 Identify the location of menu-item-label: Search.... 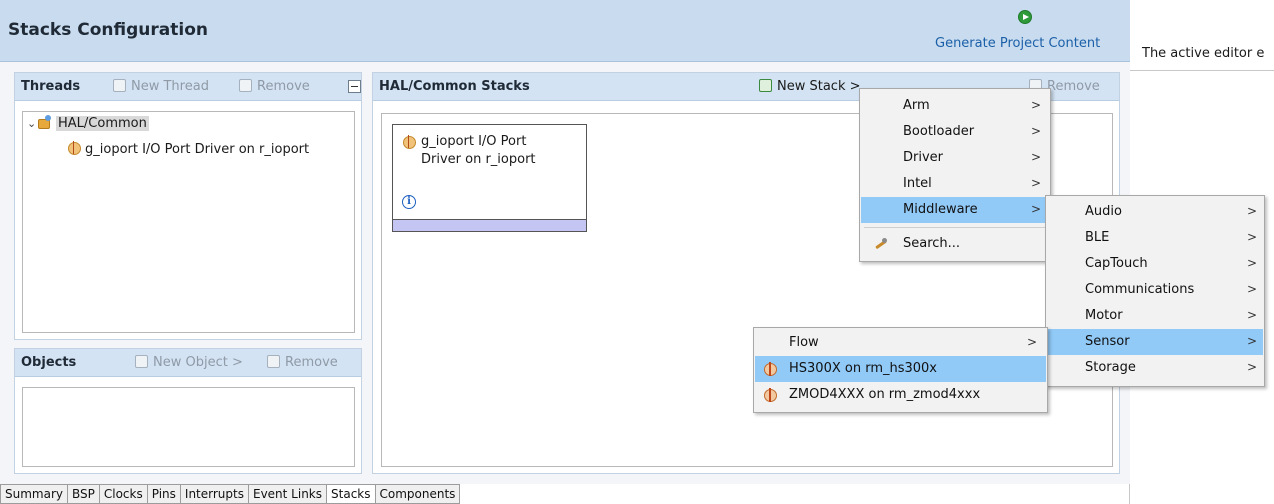
(932, 243).